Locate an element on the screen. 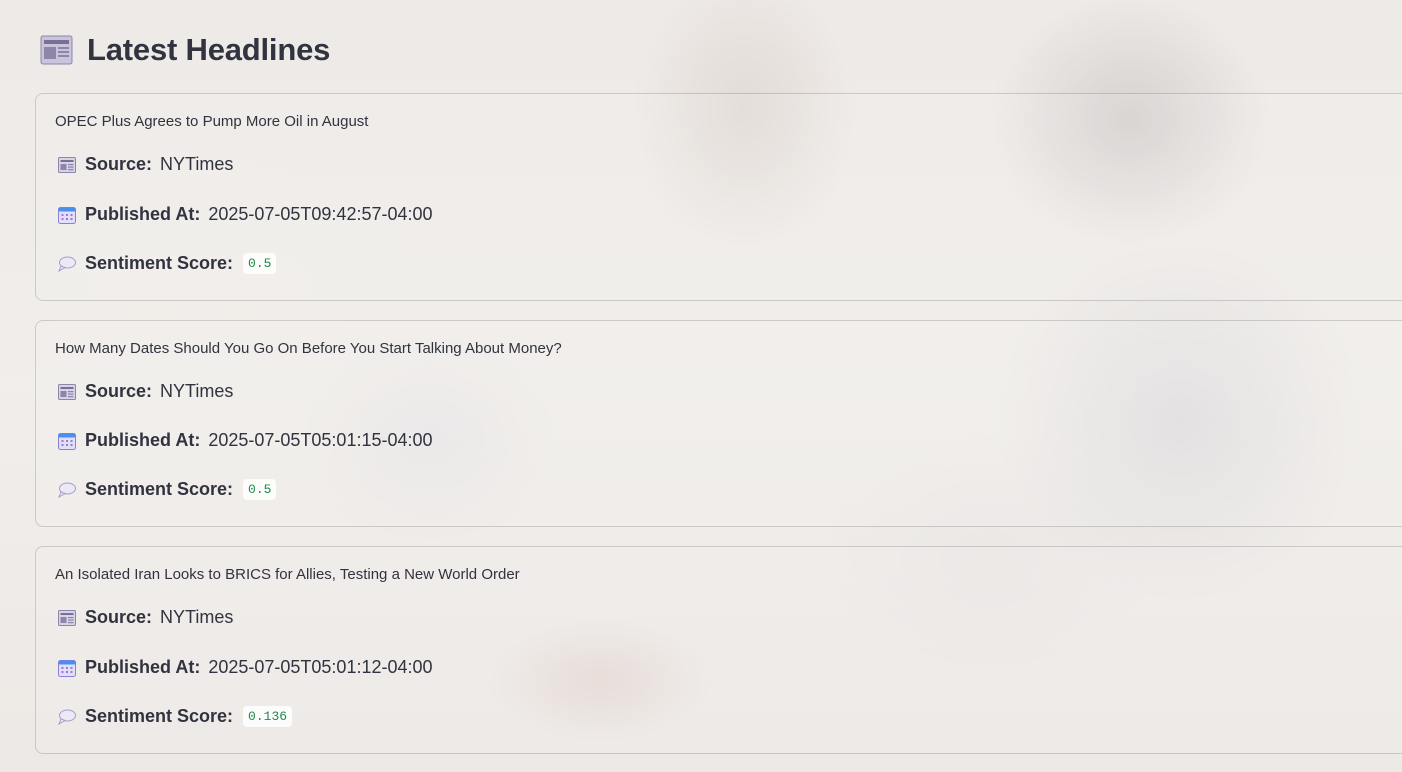 The image size is (1402, 772). page-header: Latest Headlines is located at coordinates (185, 50).